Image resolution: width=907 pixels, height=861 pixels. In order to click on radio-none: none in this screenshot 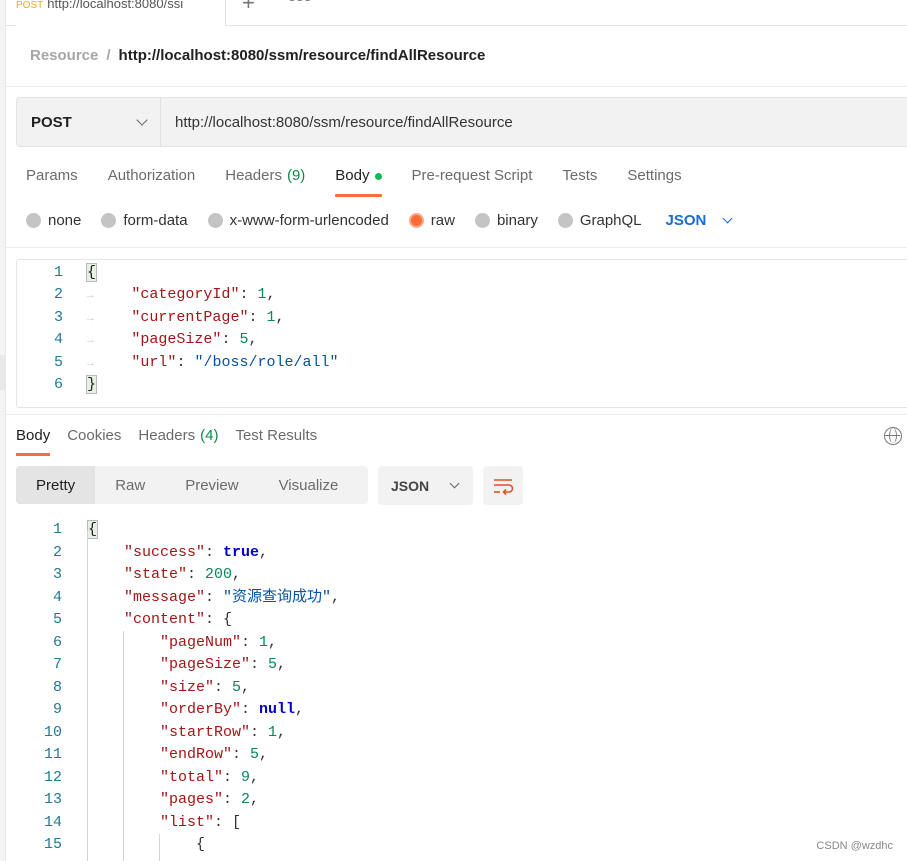, I will do `click(53, 220)`.